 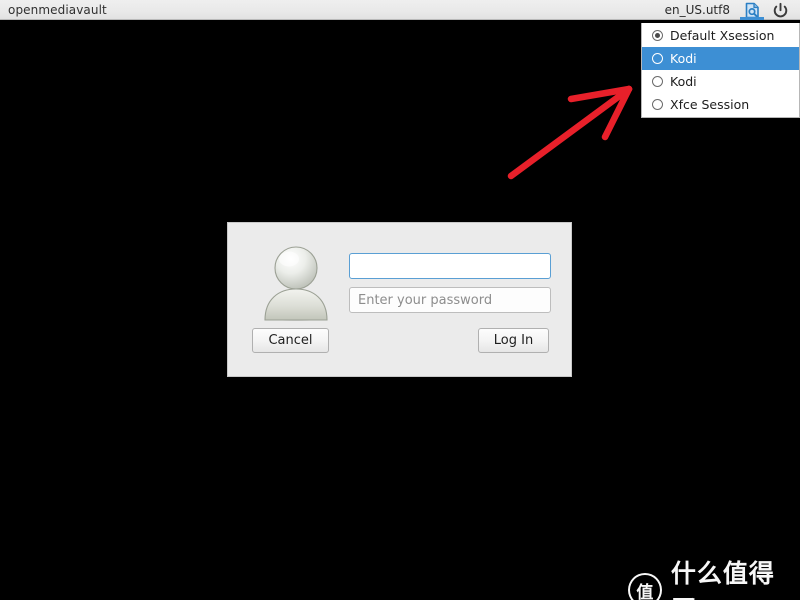 I want to click on locale-label: en_US.utf8, so click(x=697, y=10).